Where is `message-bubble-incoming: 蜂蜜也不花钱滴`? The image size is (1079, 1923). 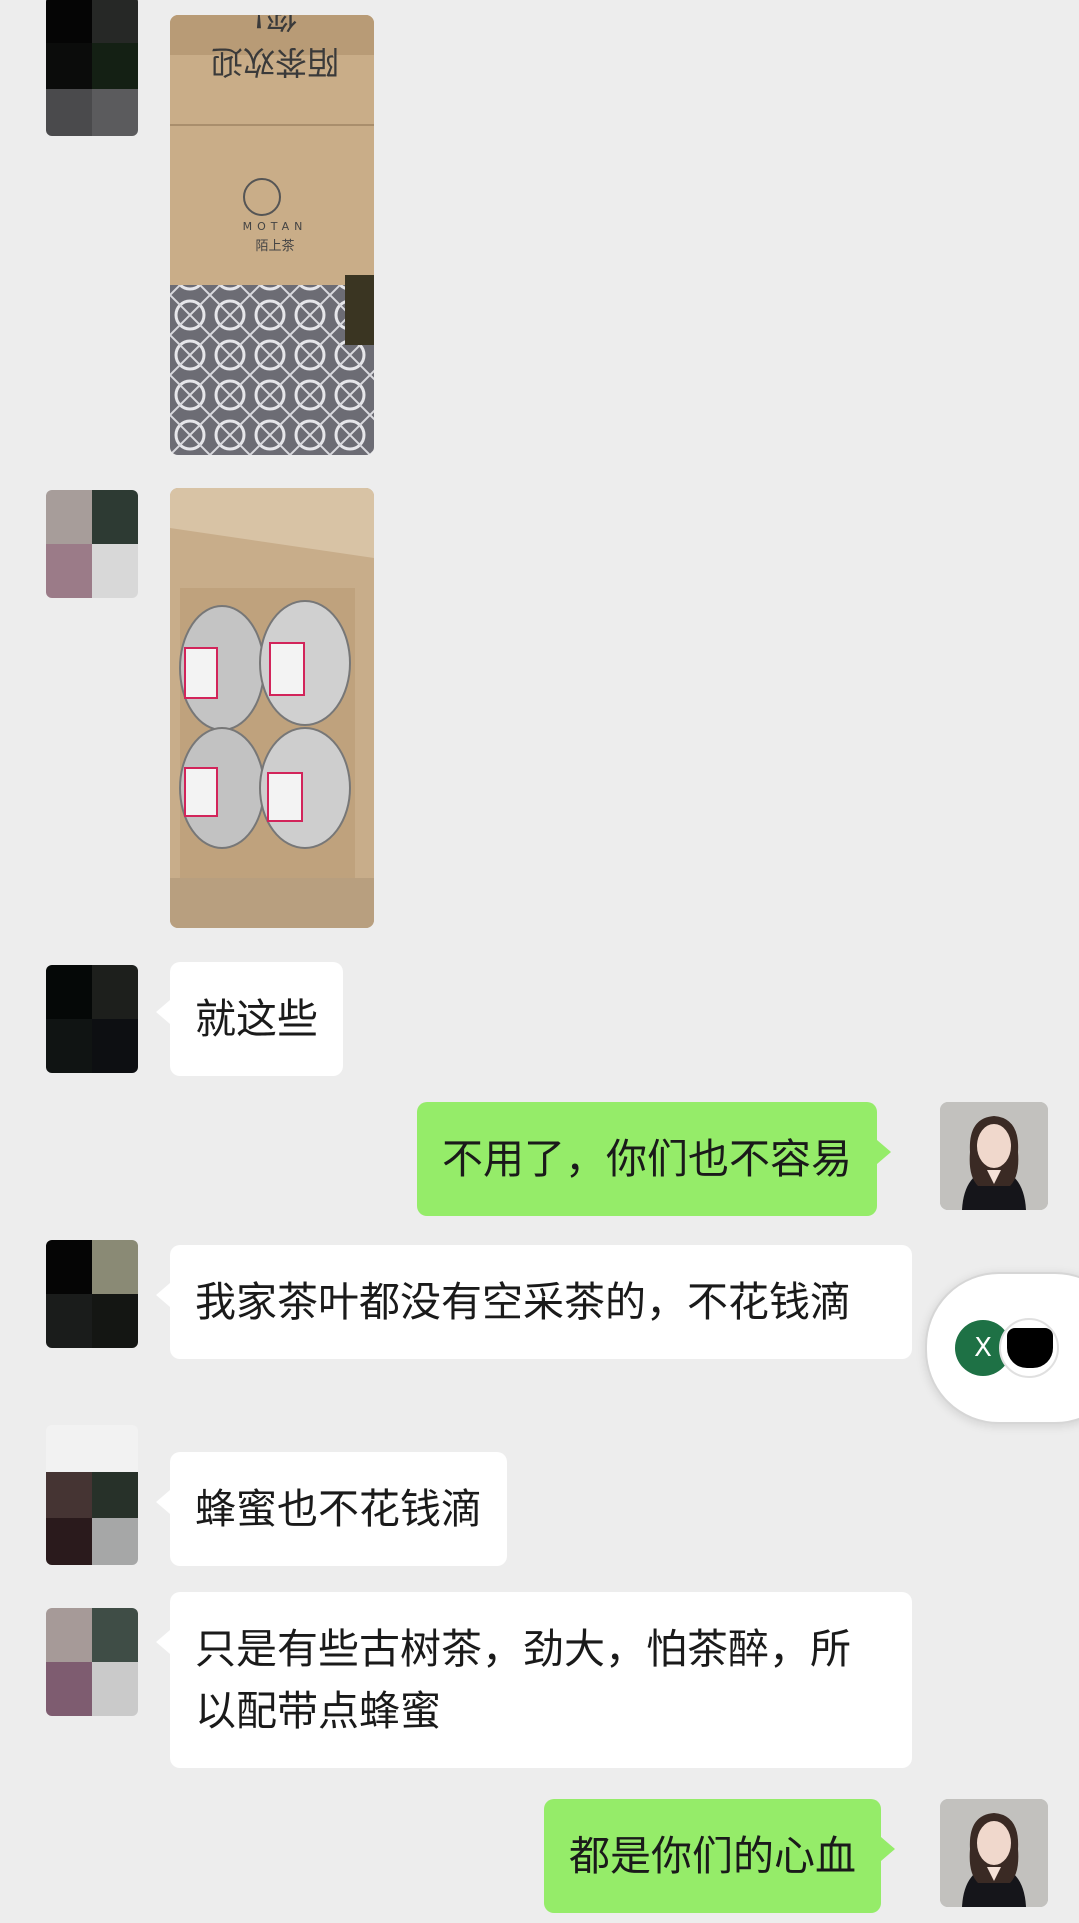
message-bubble-incoming: 蜂蜜也不花钱滴 is located at coordinates (331, 1509).